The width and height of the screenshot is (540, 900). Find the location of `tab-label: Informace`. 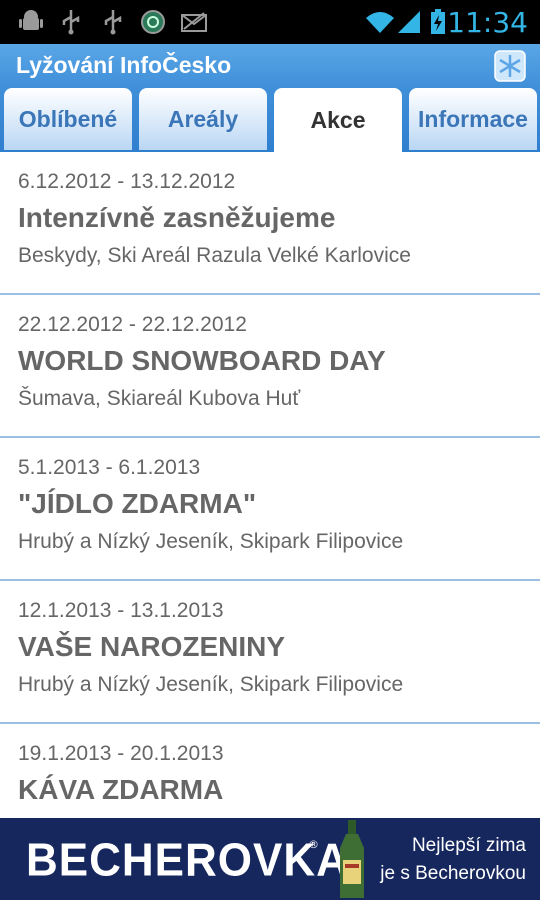

tab-label: Informace is located at coordinates (473, 118).